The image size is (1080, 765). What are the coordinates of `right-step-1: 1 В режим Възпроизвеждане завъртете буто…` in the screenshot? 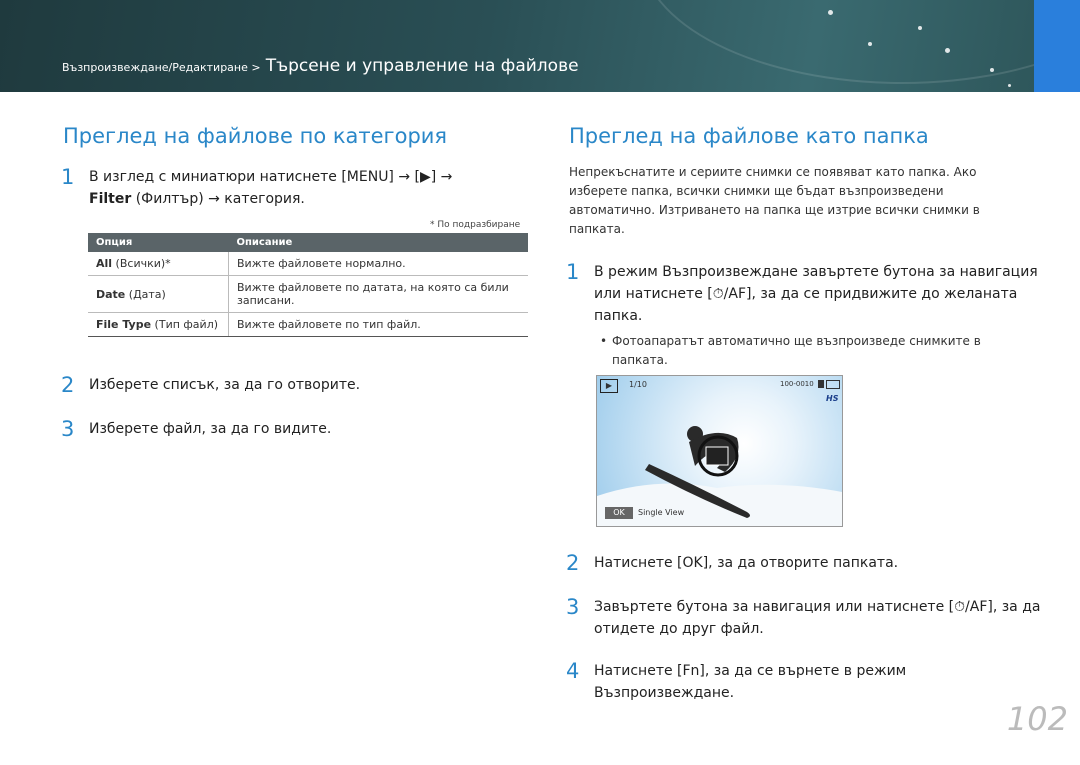 It's located at (805, 294).